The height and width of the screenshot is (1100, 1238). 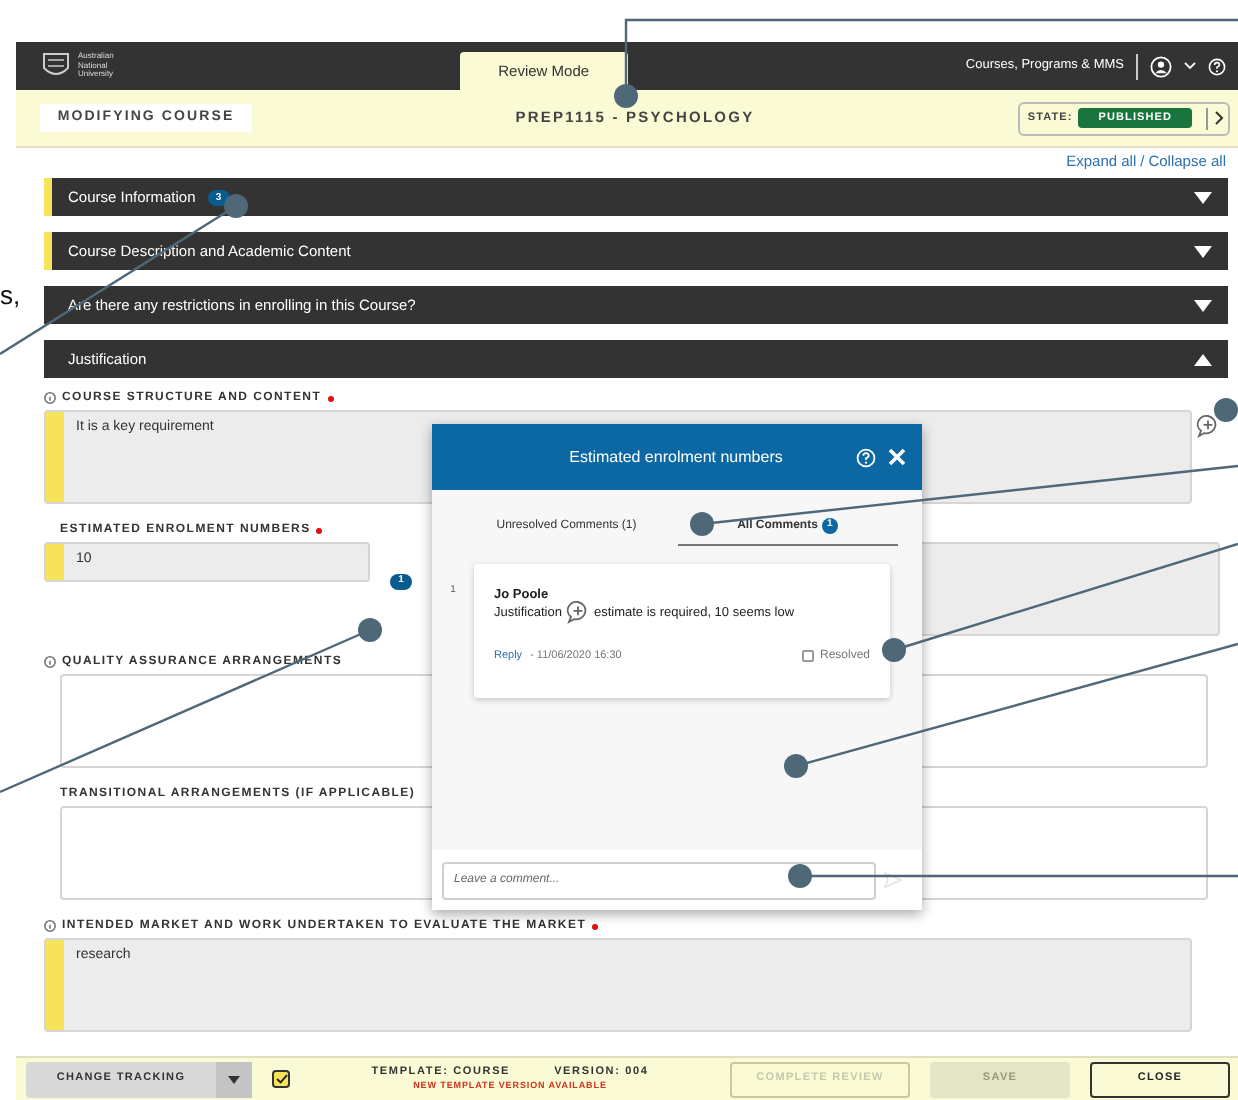 What do you see at coordinates (676, 457) in the screenshot?
I see `panel-title: Estimated enrolment numbers` at bounding box center [676, 457].